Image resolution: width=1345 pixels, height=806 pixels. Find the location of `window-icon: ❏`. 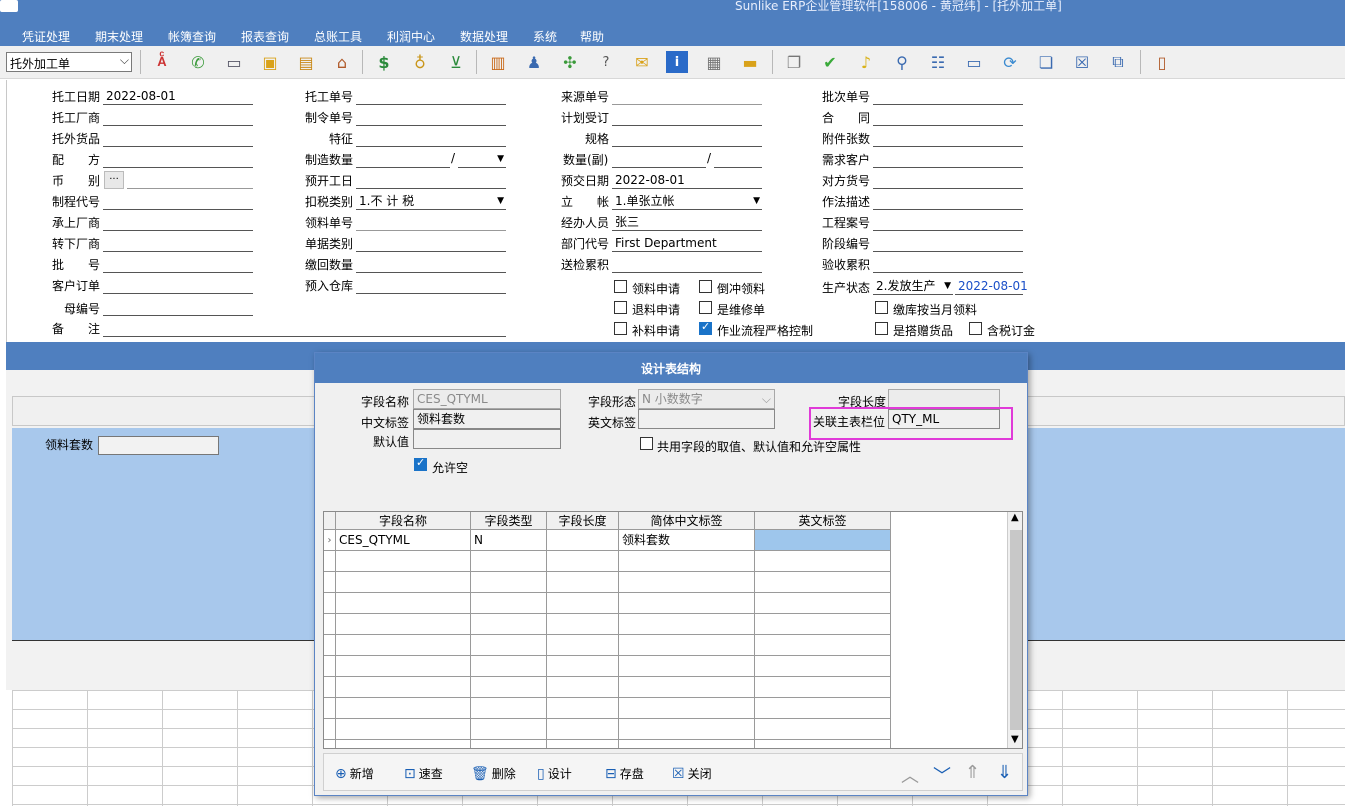

window-icon: ❏ is located at coordinates (1046, 62).